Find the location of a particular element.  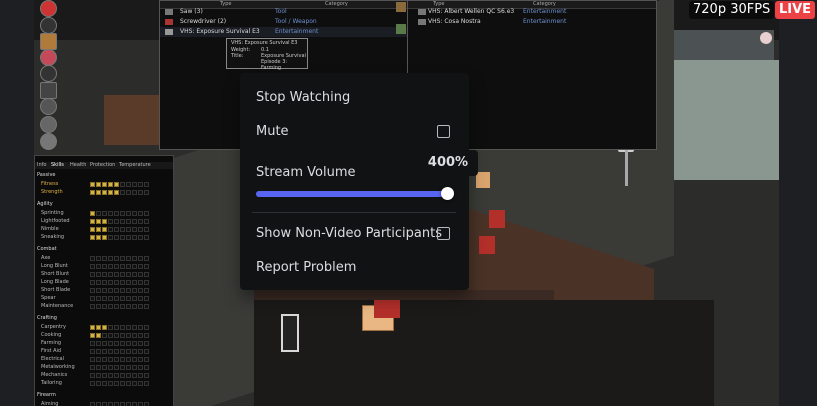

tab-protection: Protection is located at coordinates (102, 165).